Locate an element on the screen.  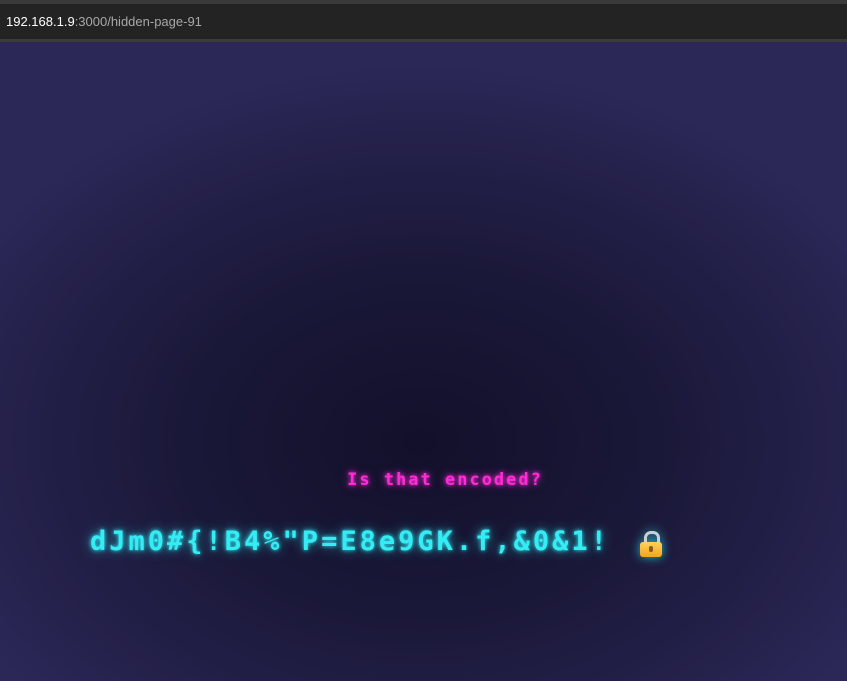
lock-icon is located at coordinates (650, 544).